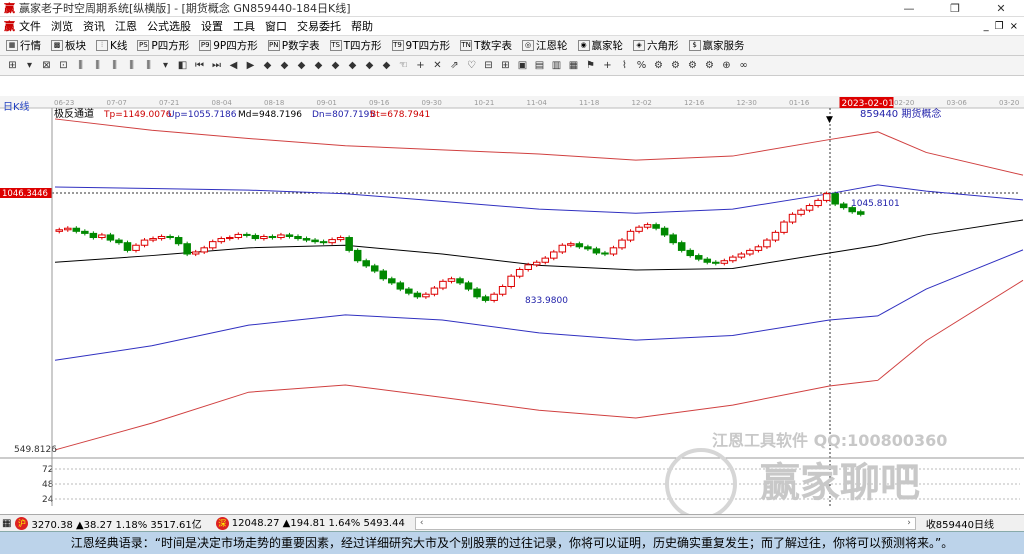  Describe the element at coordinates (212, 26) in the screenshot. I see `menu-item-5: 设置` at that location.